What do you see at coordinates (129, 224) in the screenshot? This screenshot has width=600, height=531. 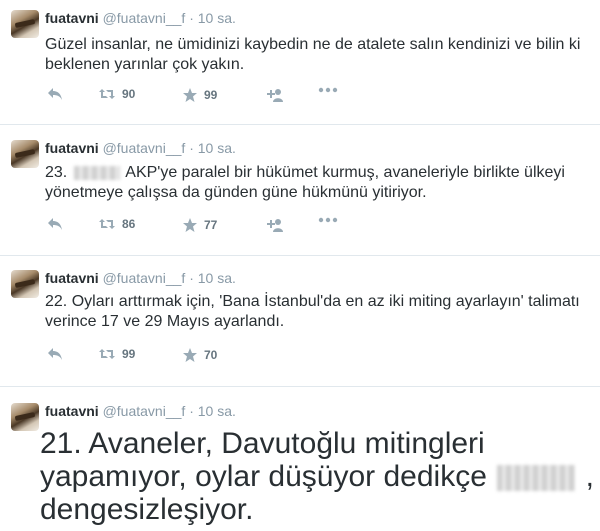 I see `retweet-count: 86` at bounding box center [129, 224].